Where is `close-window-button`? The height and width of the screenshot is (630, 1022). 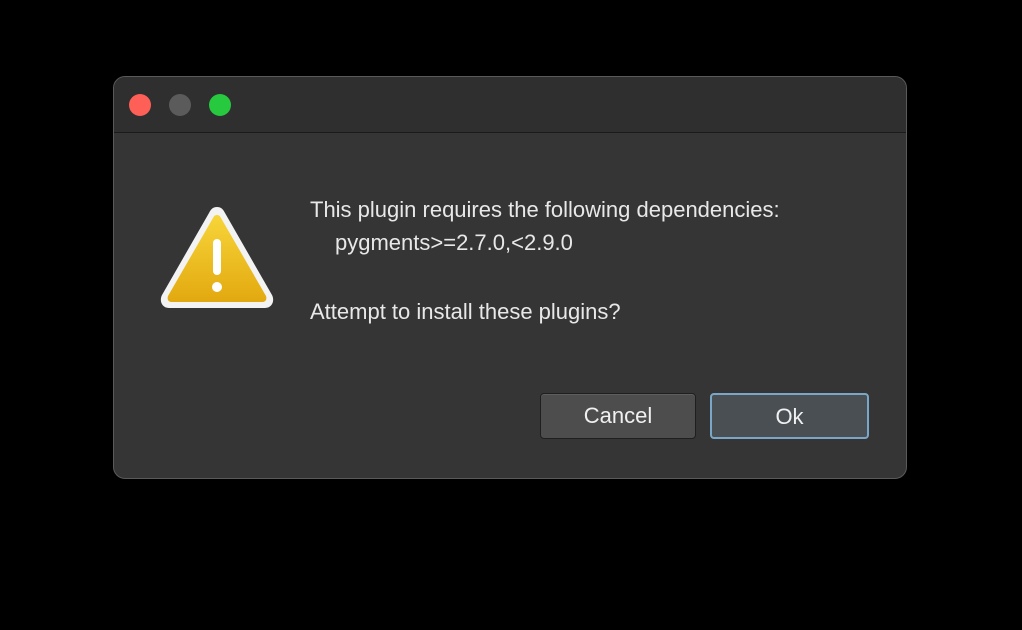
close-window-button is located at coordinates (140, 105).